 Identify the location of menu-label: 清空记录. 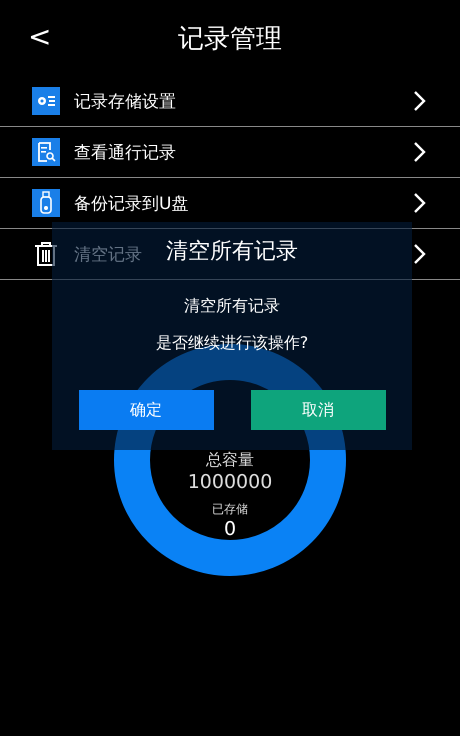
(108, 255).